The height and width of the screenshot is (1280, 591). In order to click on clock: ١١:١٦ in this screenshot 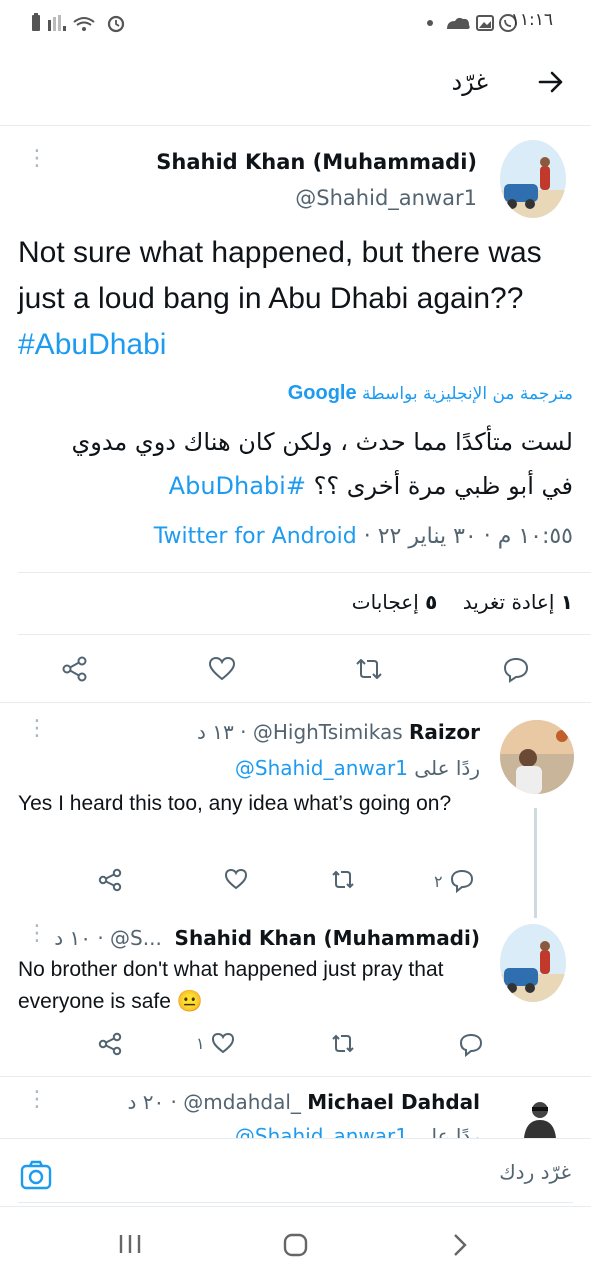, I will do `click(531, 20)`.